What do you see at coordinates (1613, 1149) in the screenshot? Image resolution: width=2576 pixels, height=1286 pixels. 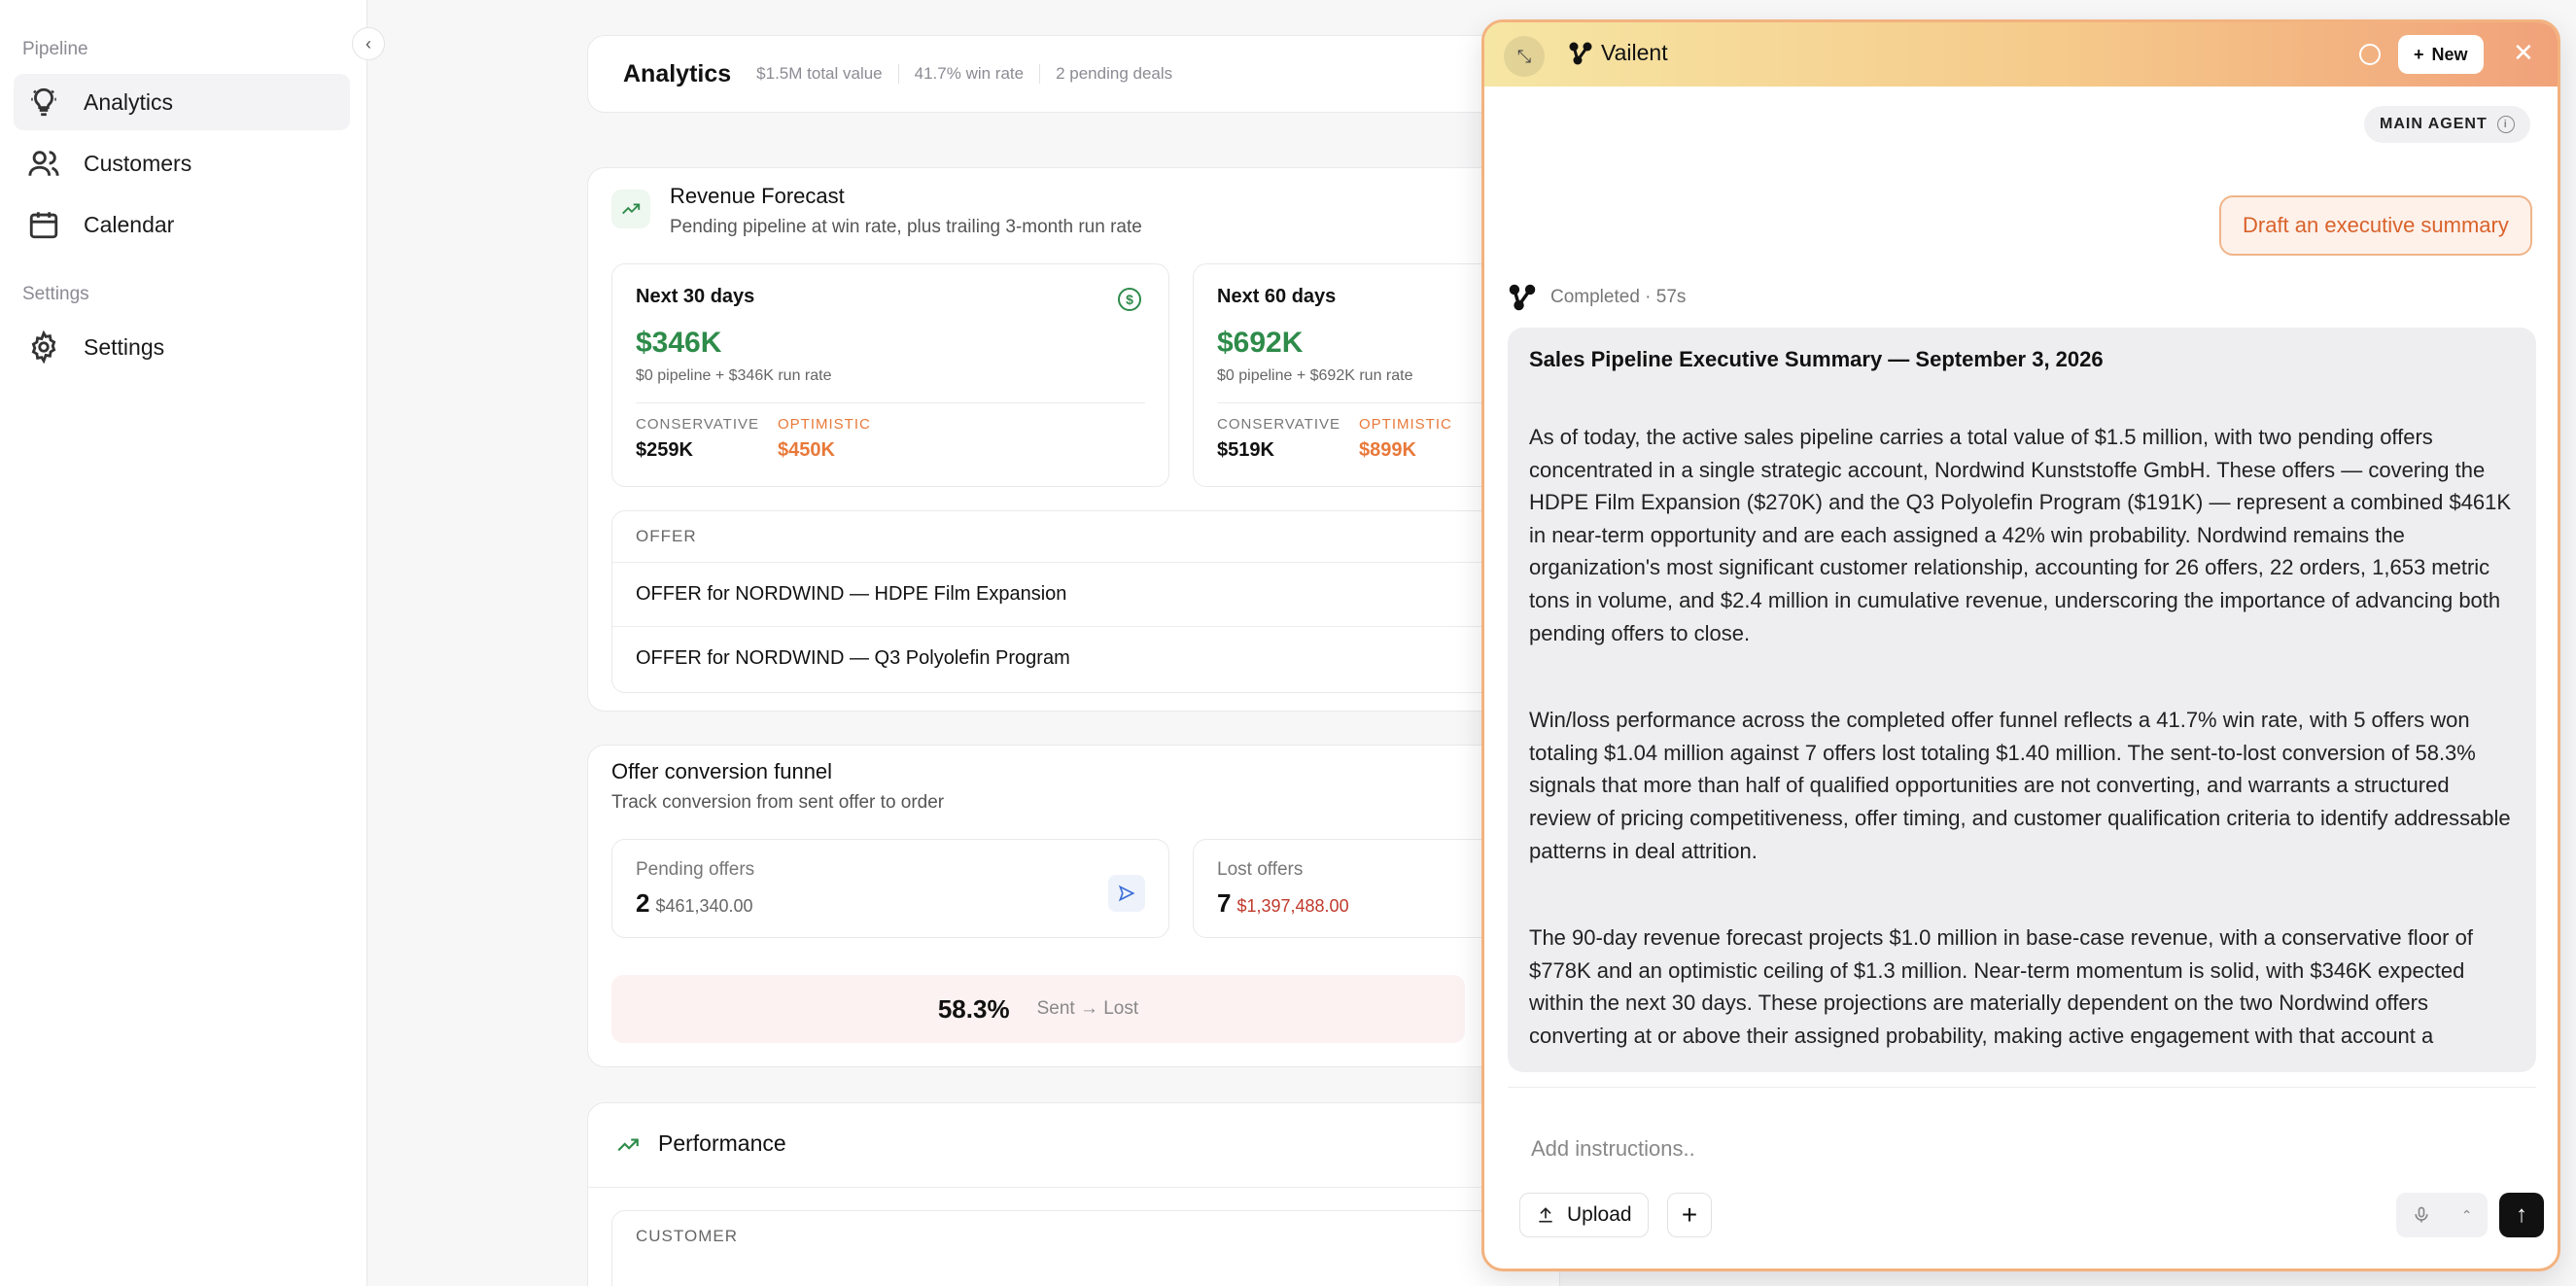 I see `instructions-input: Add instructions..` at bounding box center [1613, 1149].